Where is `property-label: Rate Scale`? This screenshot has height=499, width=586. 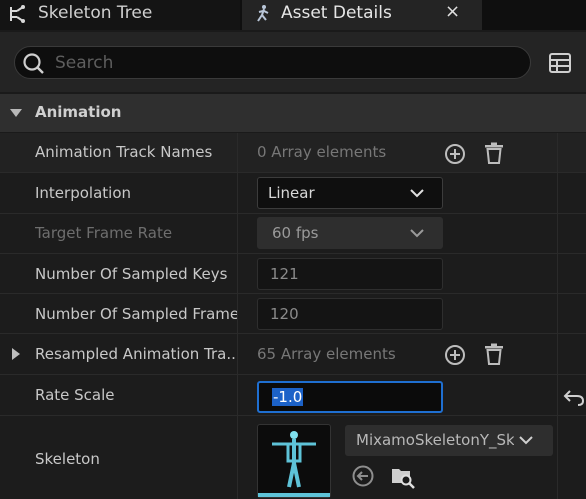
property-label: Rate Scale is located at coordinates (75, 395).